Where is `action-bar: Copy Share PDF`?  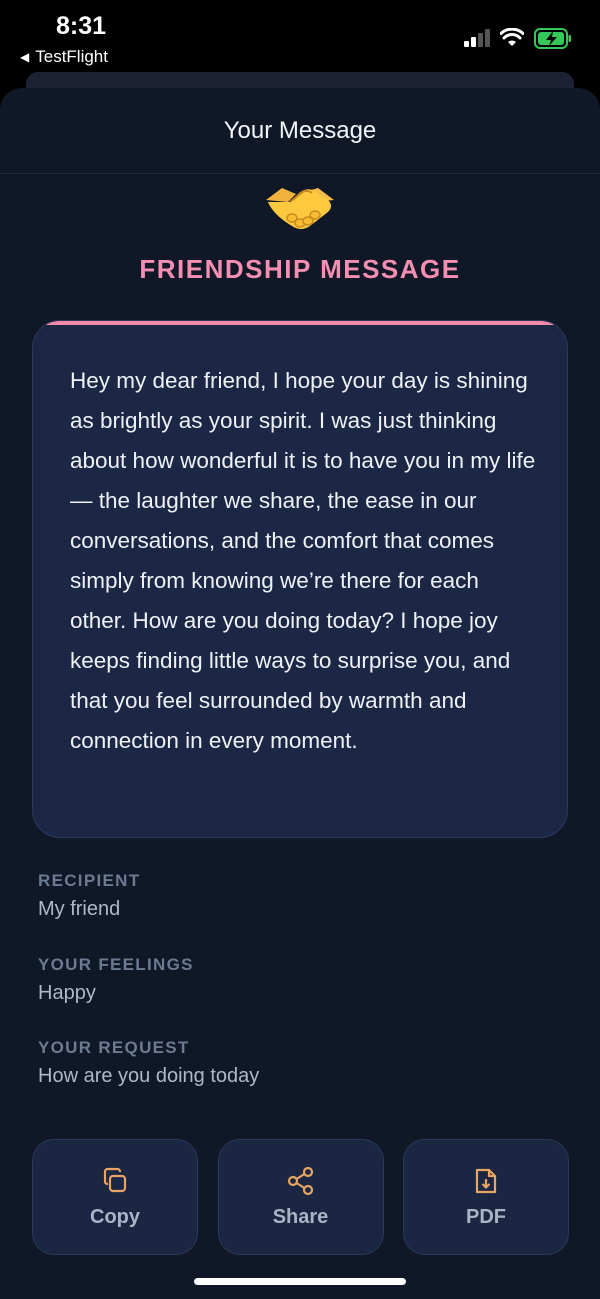
action-bar: Copy Share PDF is located at coordinates (300, 1197).